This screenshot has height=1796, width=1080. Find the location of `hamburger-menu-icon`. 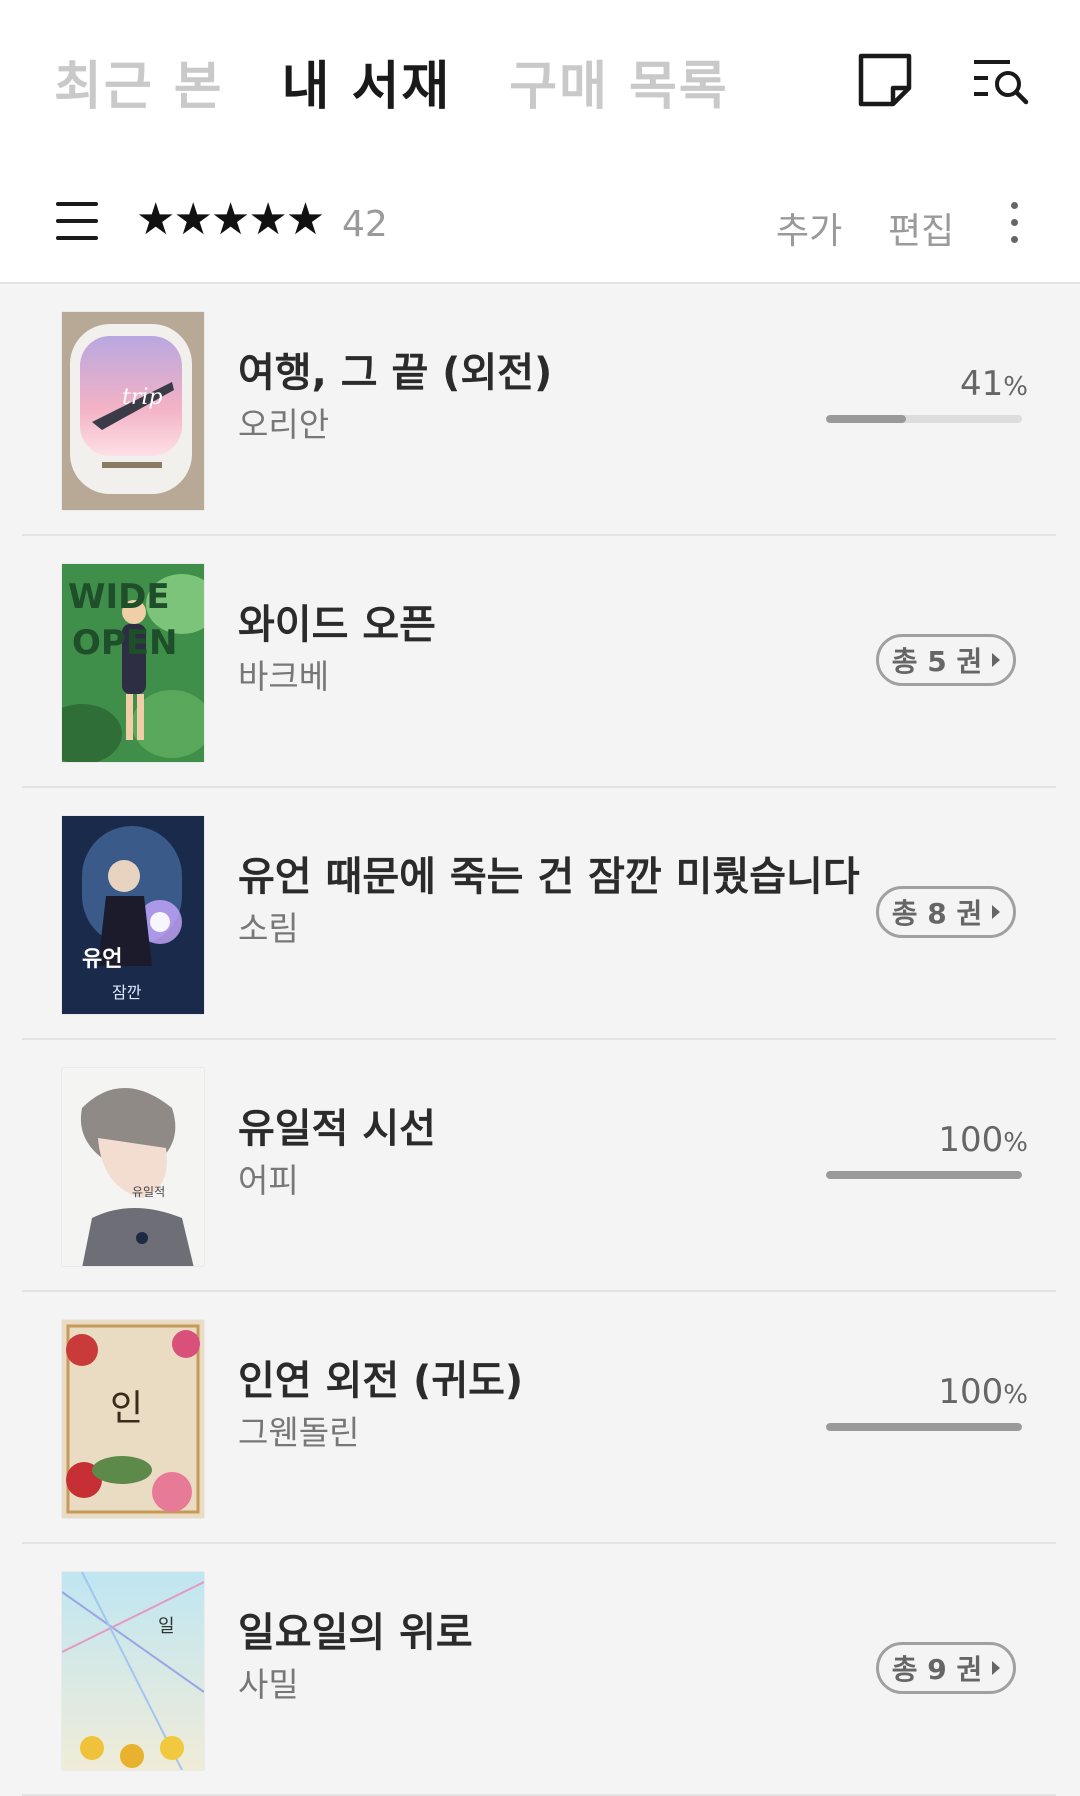

hamburger-menu-icon is located at coordinates (79, 221).